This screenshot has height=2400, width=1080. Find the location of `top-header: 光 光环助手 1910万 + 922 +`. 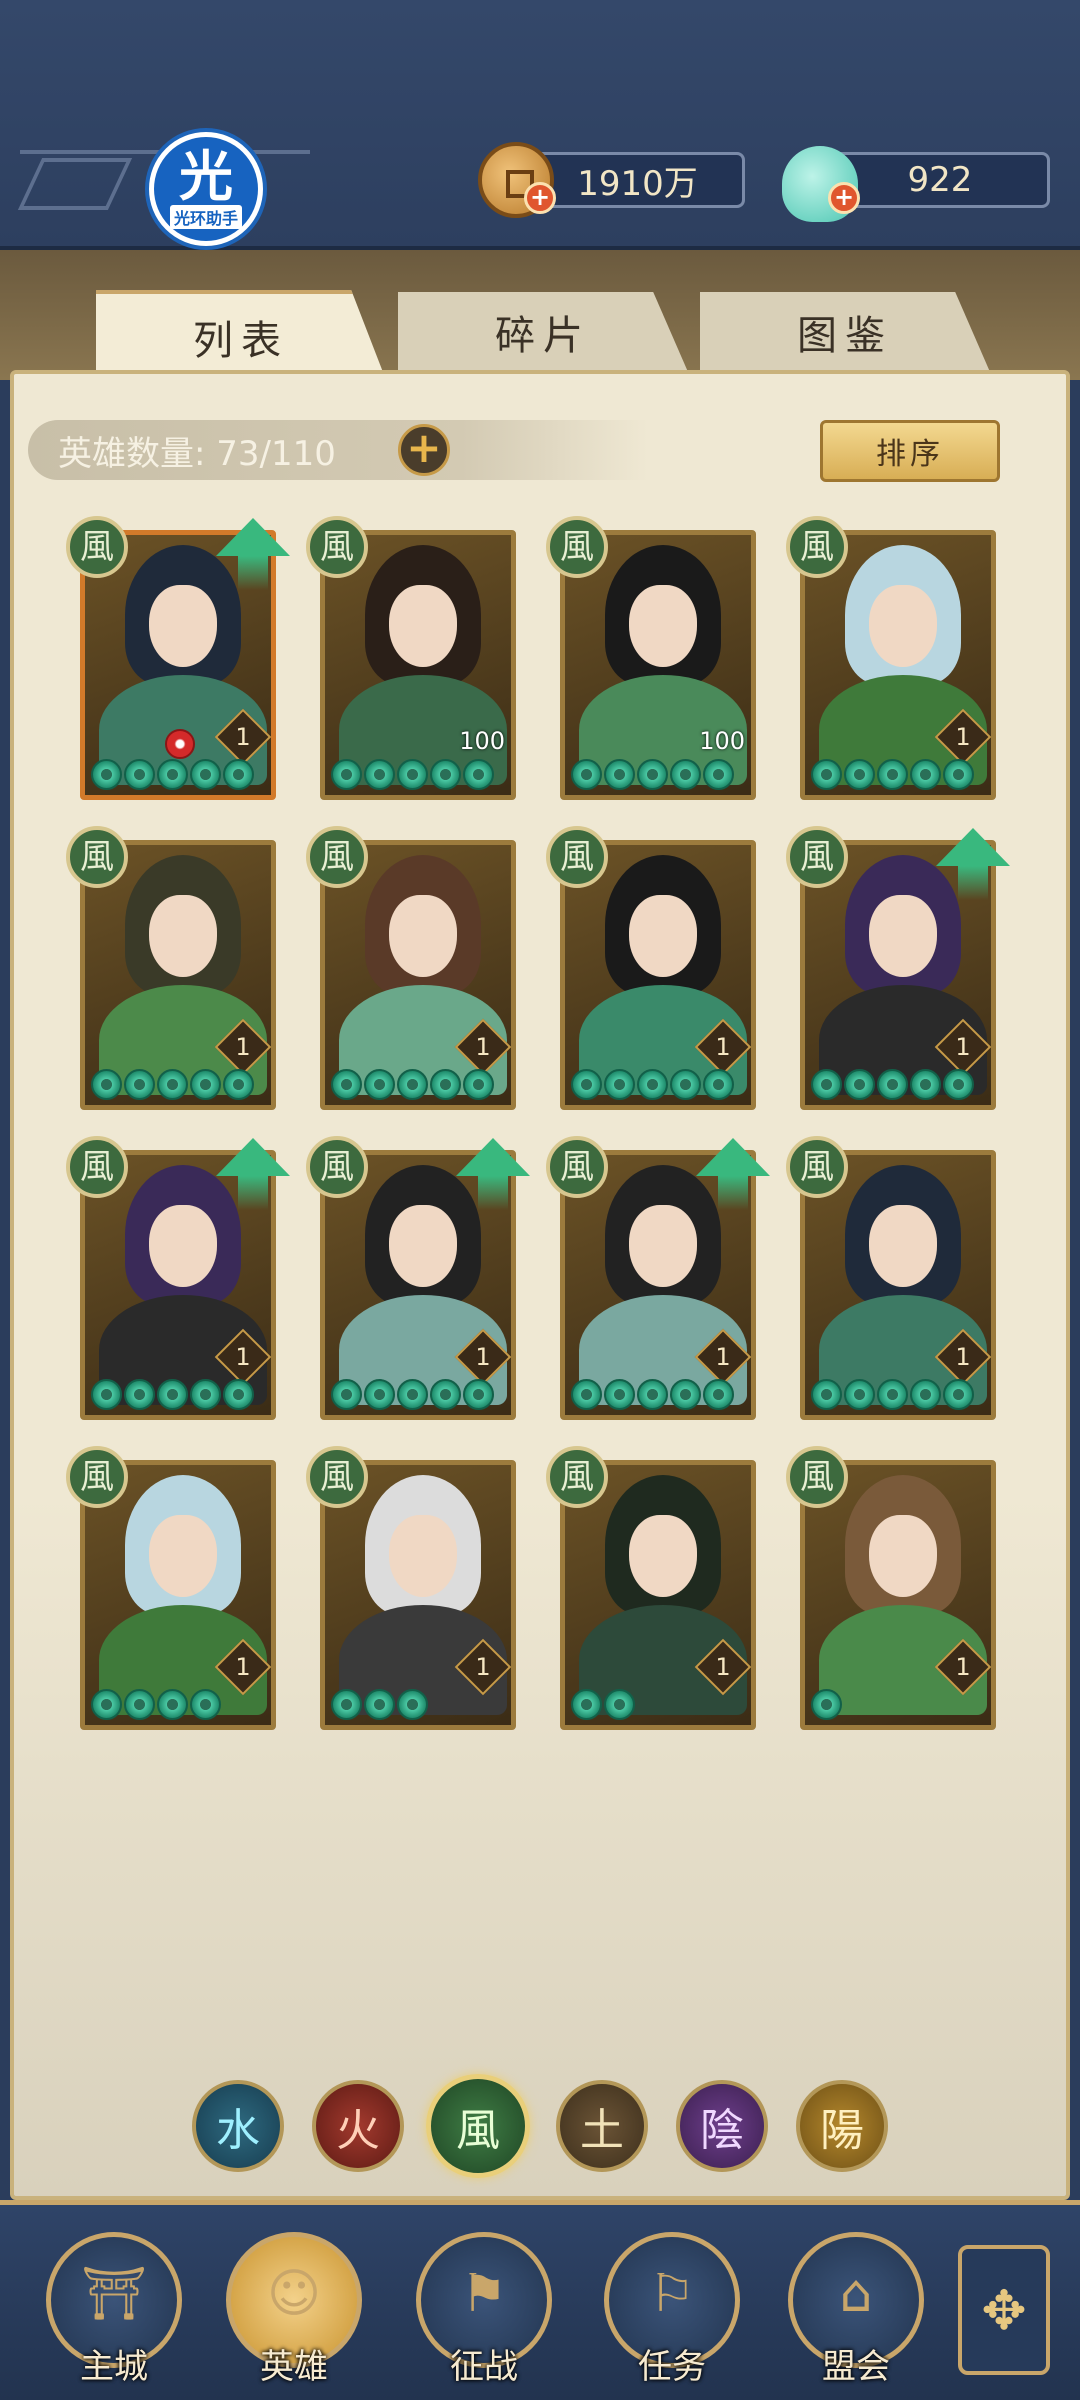

top-header: 光 光环助手 1910万 + 922 + is located at coordinates (540, 125).